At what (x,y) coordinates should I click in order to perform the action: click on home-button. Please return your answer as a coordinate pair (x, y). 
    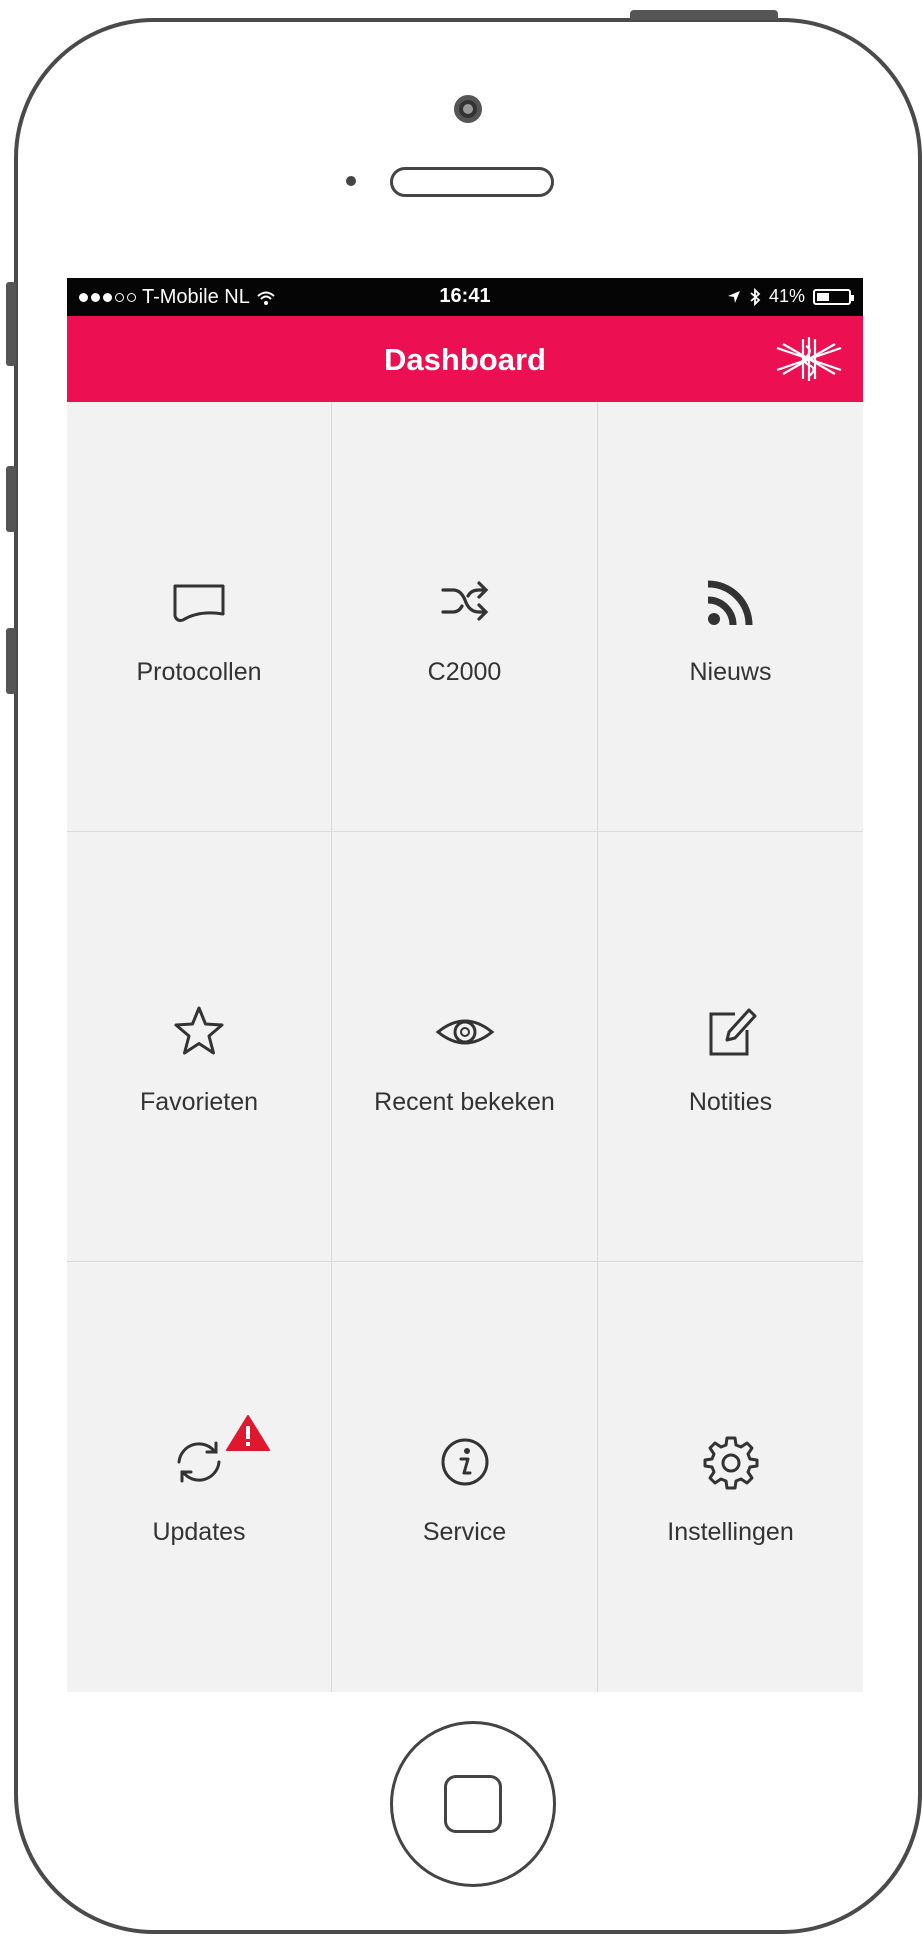
    Looking at the image, I should click on (473, 1804).